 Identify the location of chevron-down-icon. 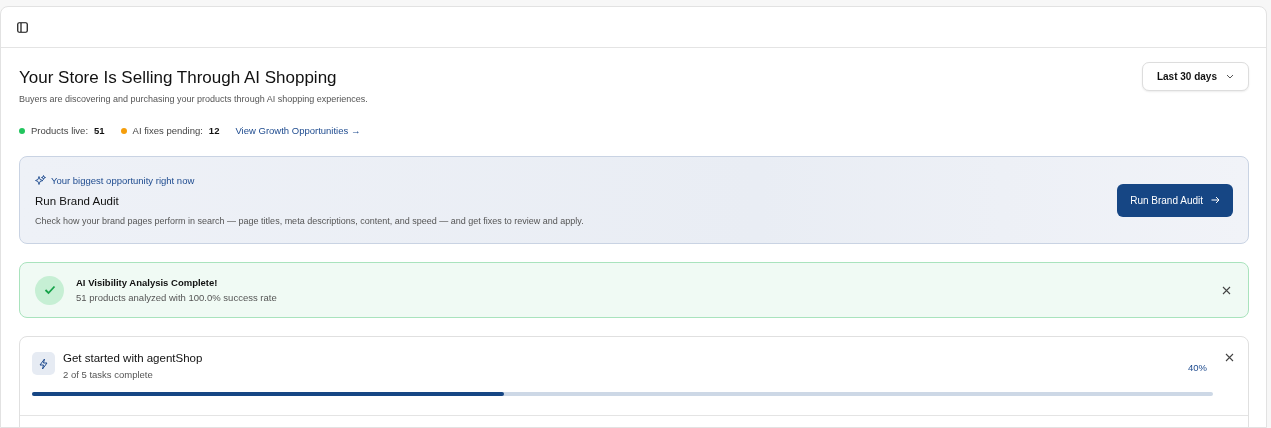
(1230, 76).